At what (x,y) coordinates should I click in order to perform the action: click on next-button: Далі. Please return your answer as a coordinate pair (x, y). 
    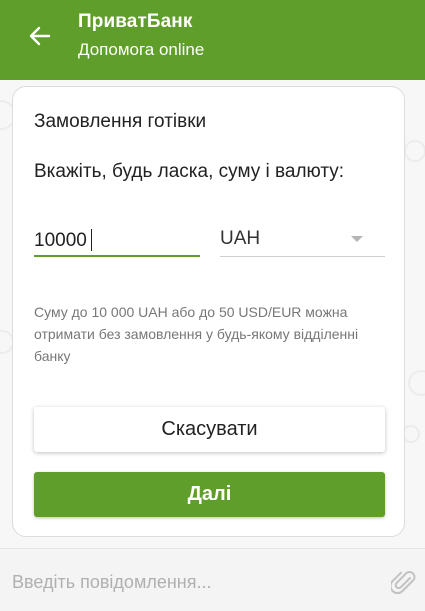
    Looking at the image, I should click on (209, 494).